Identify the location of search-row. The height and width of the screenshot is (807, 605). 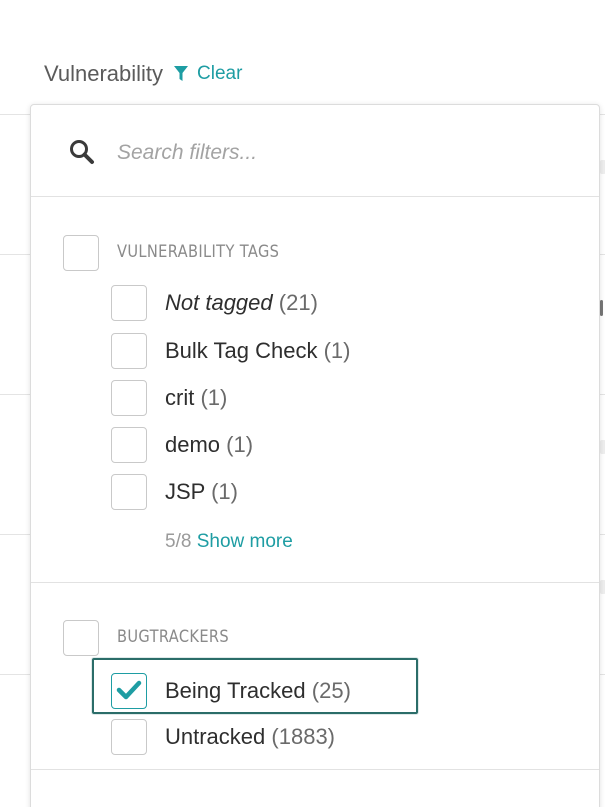
(315, 151).